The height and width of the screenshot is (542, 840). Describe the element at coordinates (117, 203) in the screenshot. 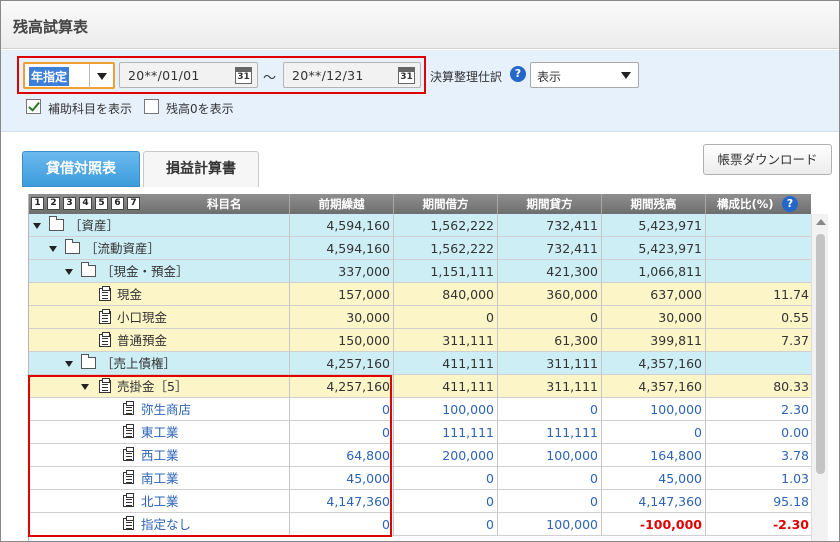

I see `level-6-button: 6` at that location.